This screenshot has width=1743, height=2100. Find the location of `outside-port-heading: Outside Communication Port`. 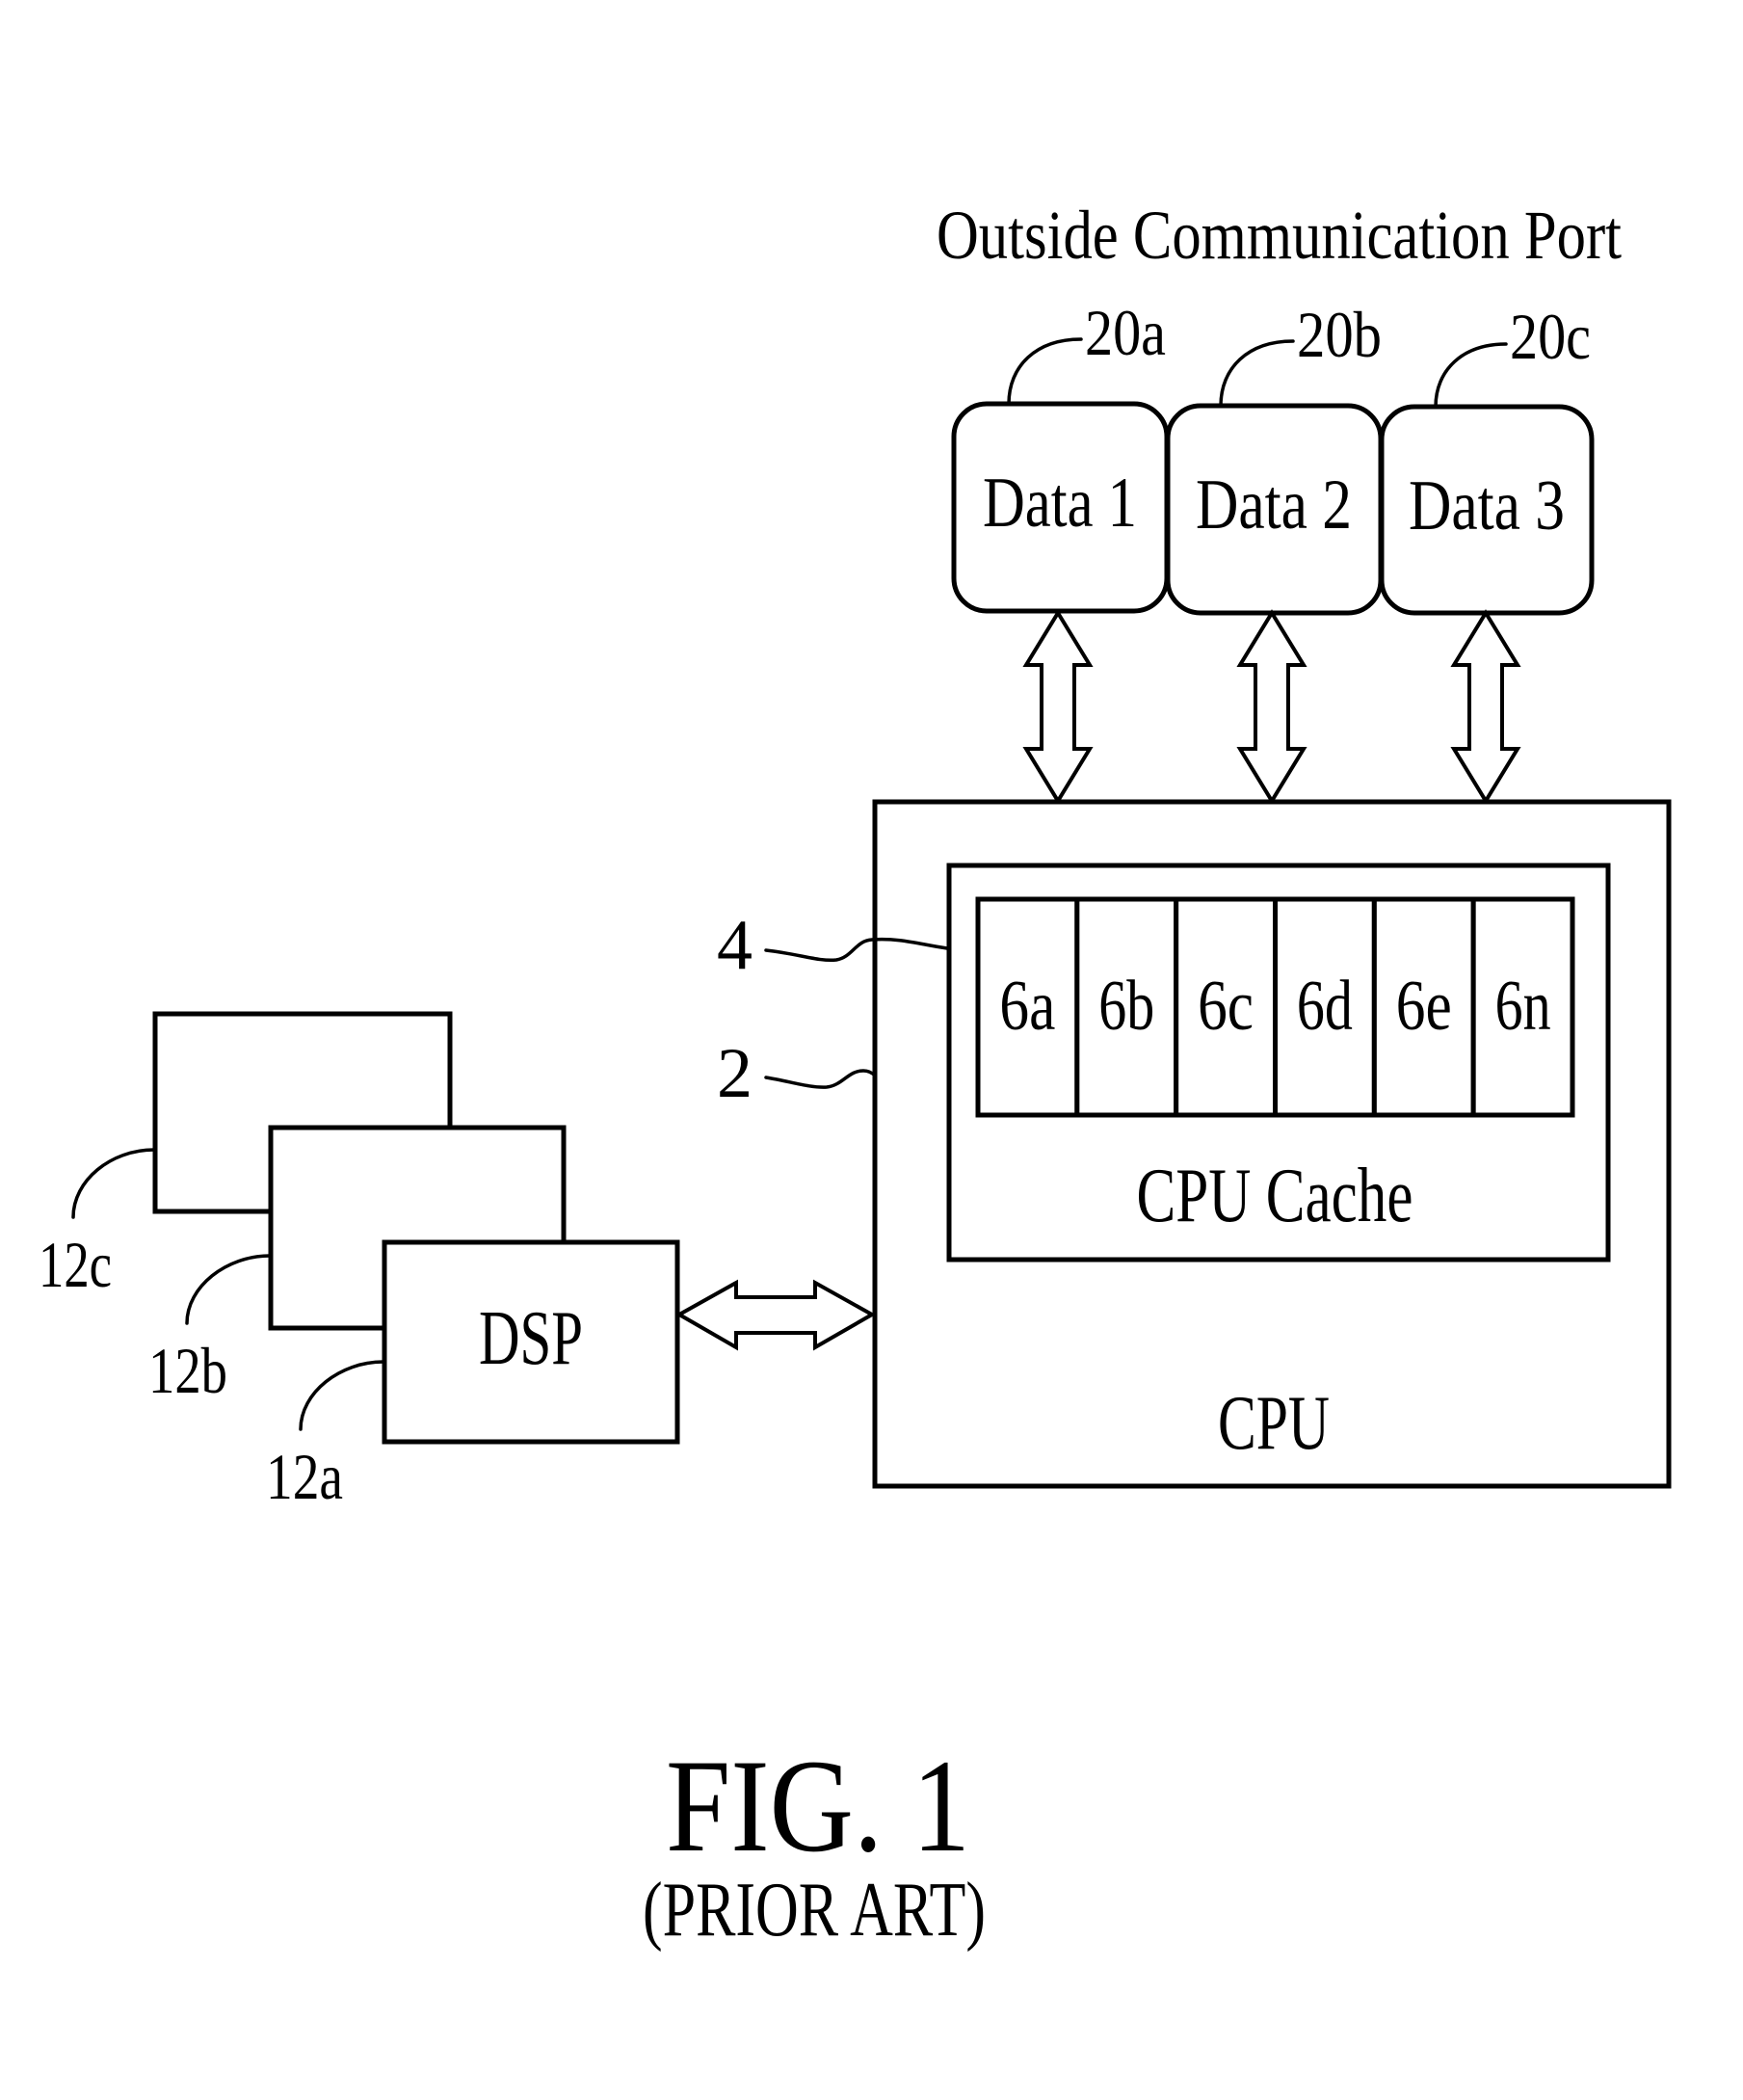

outside-port-heading: Outside Communication Port is located at coordinates (1280, 236).